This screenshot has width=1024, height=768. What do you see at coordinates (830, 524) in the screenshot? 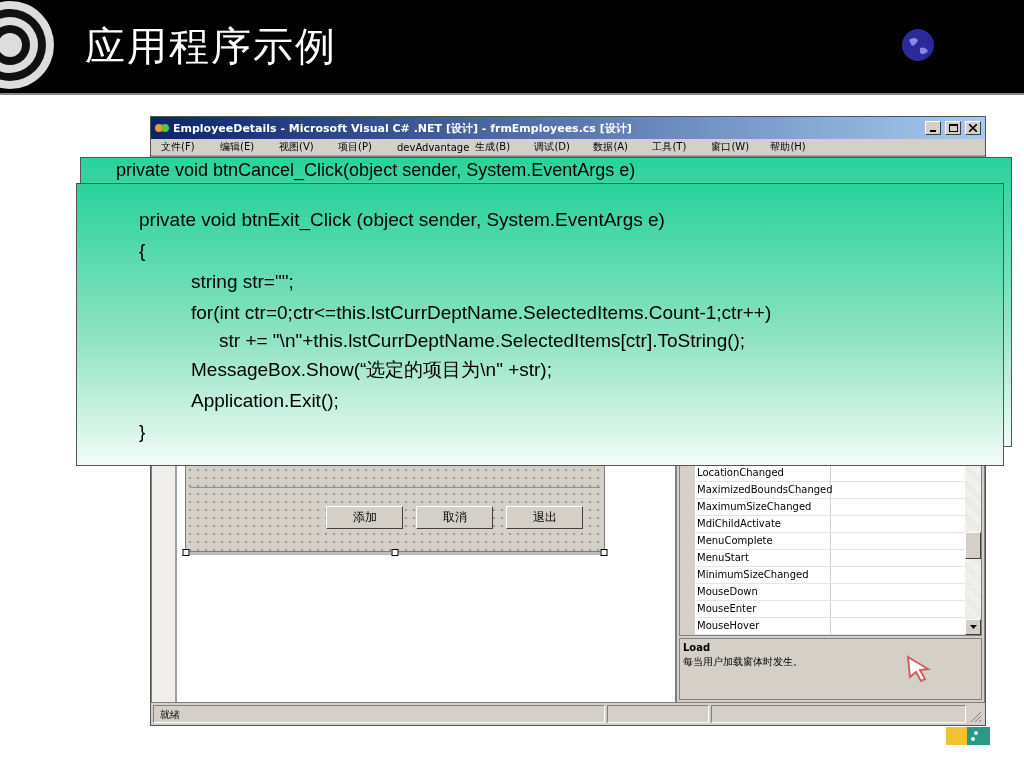
I see `property-row: MdiChildActivate` at bounding box center [830, 524].